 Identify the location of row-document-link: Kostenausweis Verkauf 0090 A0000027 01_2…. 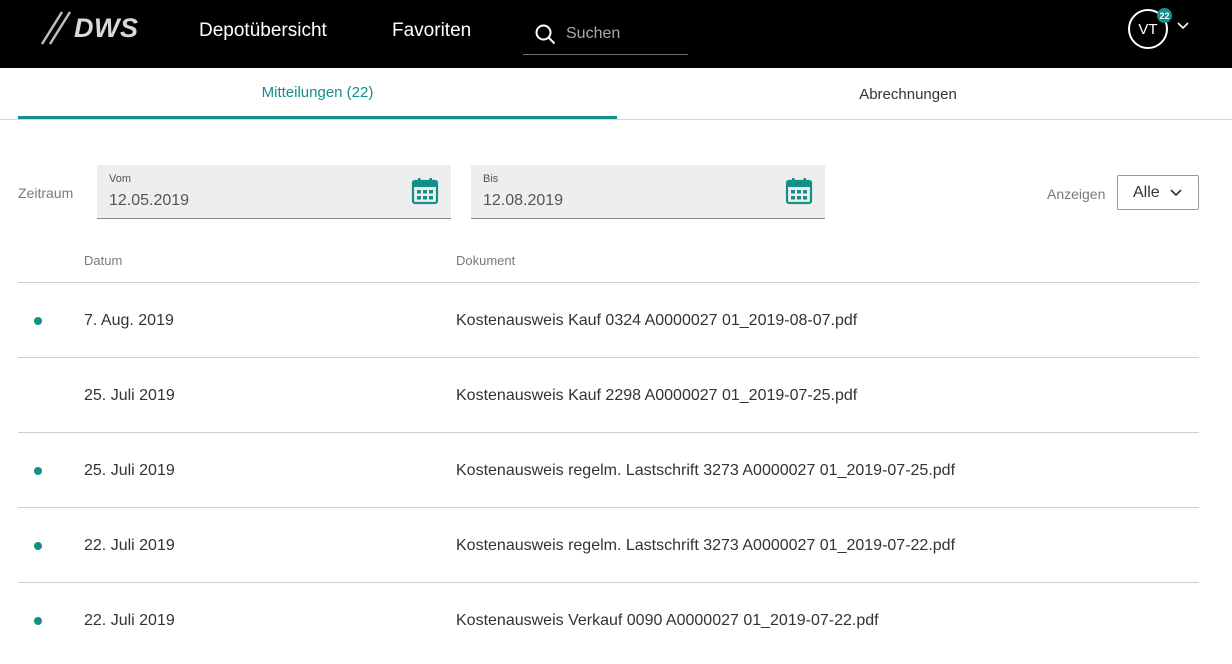
(667, 621).